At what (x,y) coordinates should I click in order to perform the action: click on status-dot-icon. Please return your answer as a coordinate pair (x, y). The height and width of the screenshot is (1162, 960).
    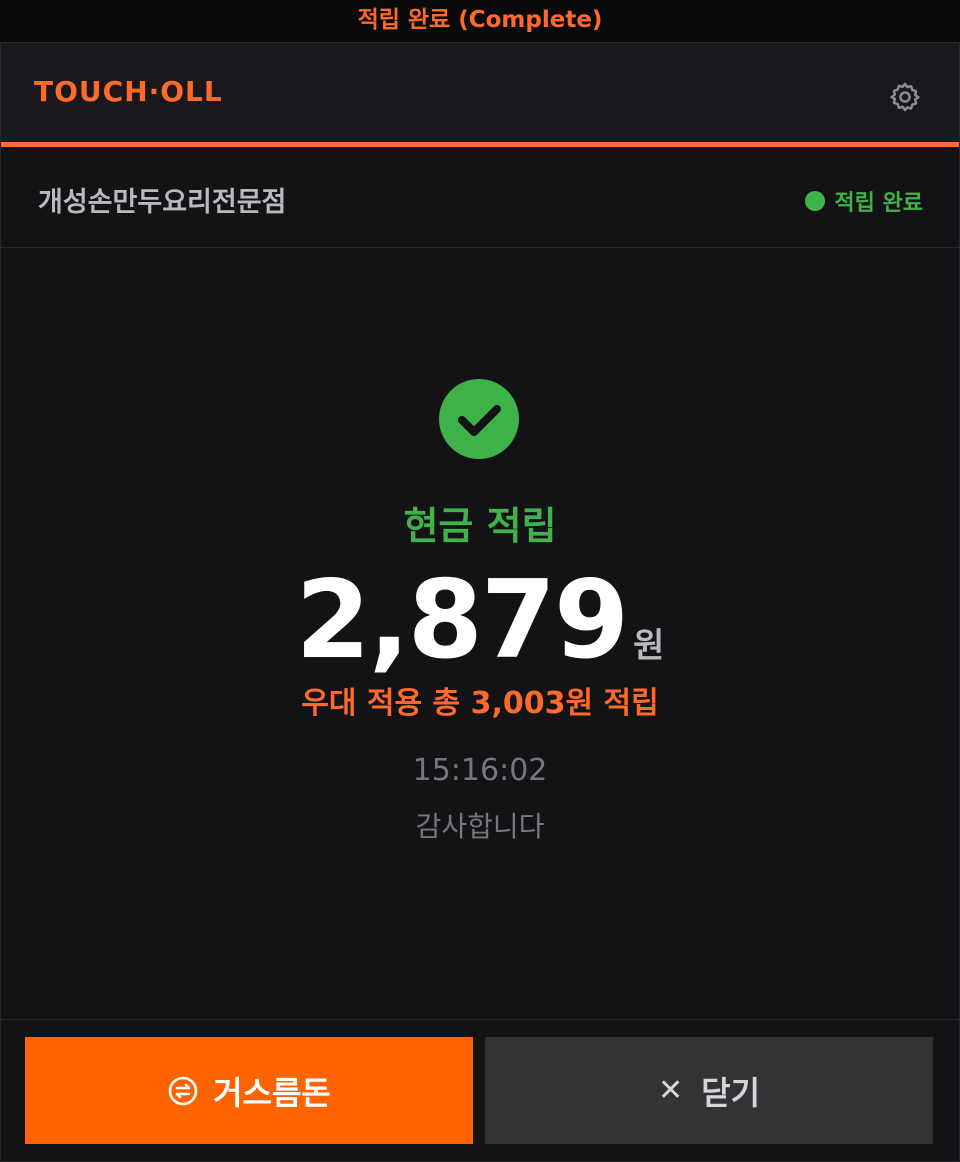
    Looking at the image, I should click on (815, 201).